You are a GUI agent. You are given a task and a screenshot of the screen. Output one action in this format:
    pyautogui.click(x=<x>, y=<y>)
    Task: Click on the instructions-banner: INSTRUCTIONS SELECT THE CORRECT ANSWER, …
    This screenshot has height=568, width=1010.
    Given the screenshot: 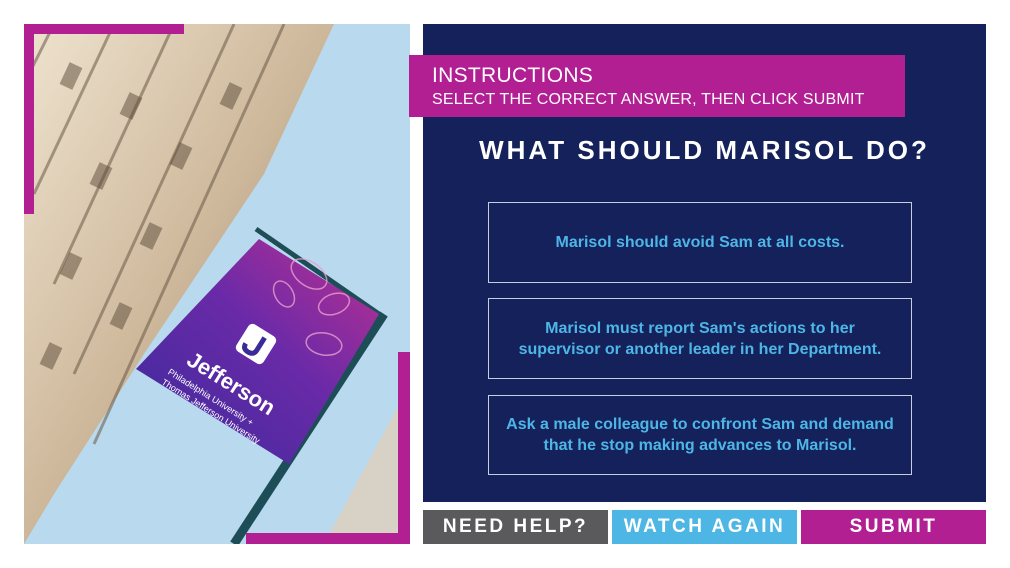 What is the action you would take?
    pyautogui.click(x=657, y=86)
    